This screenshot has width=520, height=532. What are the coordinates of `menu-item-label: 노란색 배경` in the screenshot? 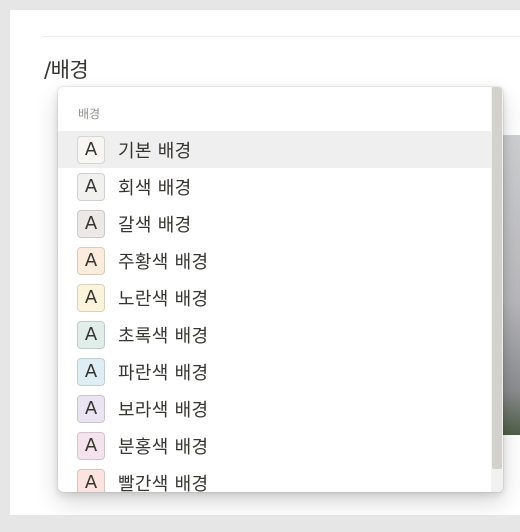 It's located at (163, 299).